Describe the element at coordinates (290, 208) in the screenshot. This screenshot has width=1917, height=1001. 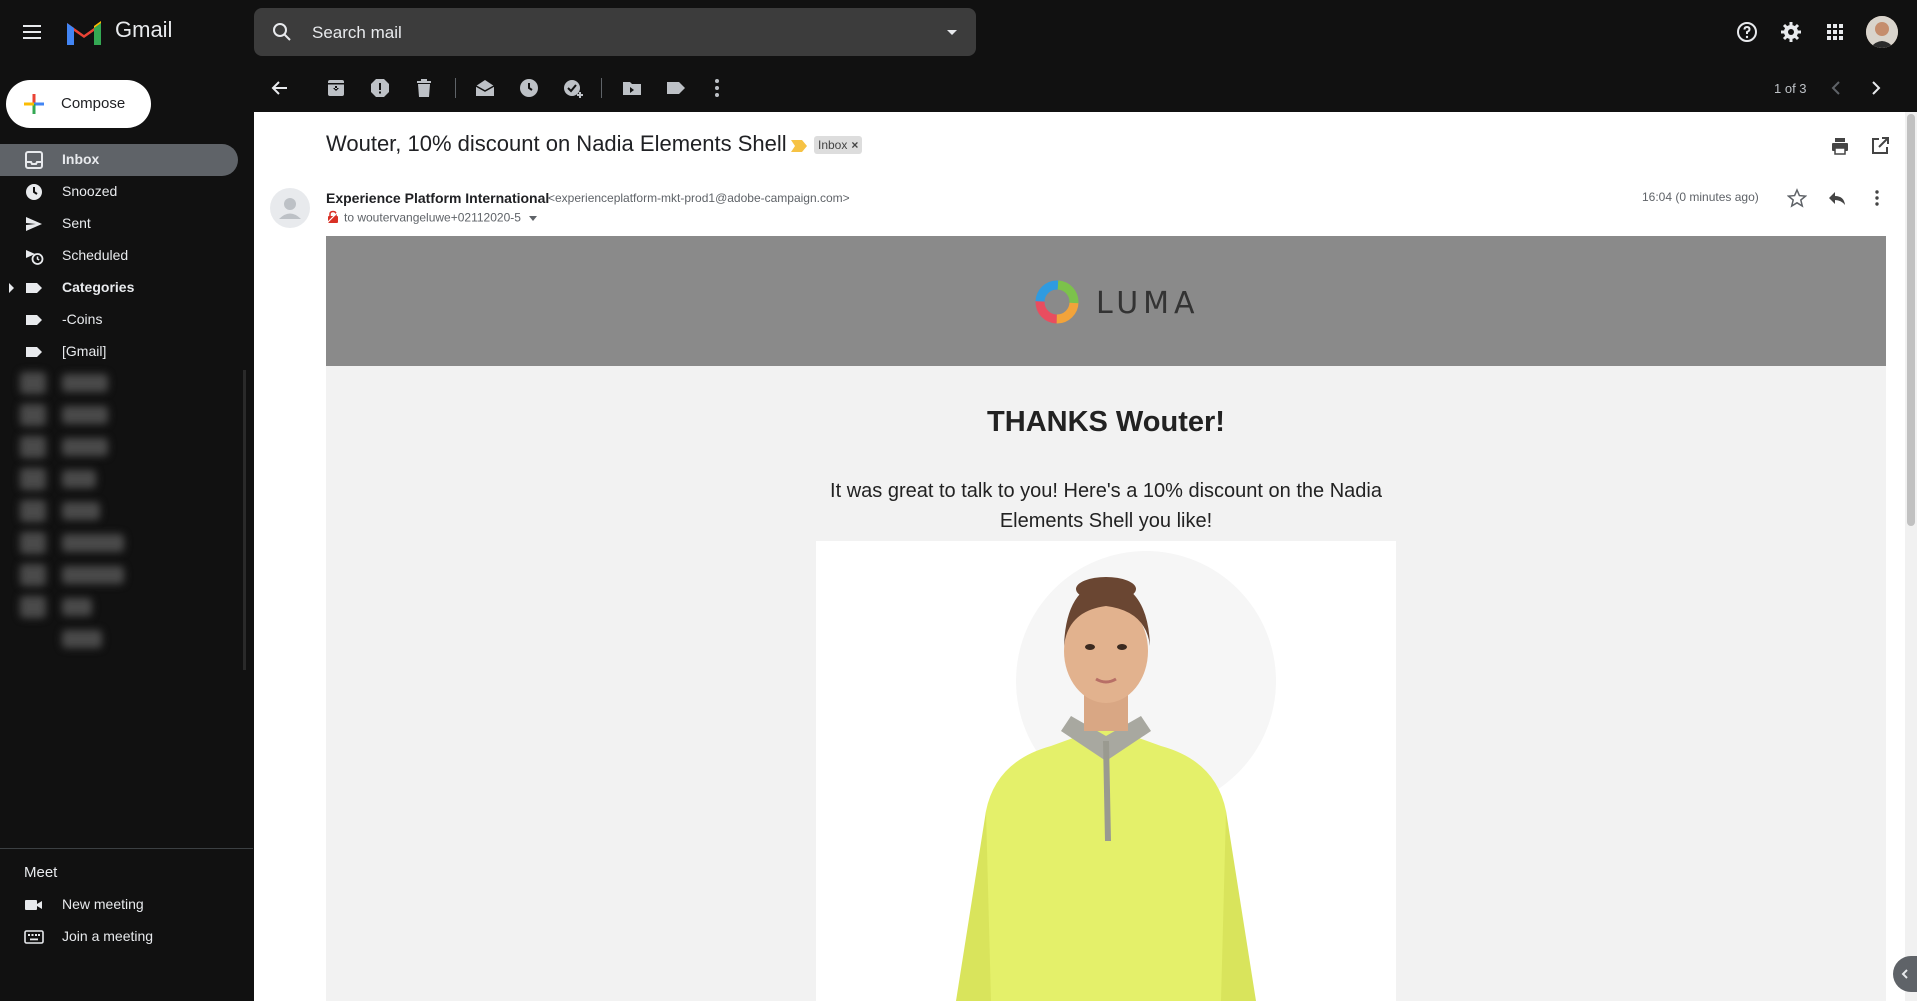
I see `sender-avatar` at that location.